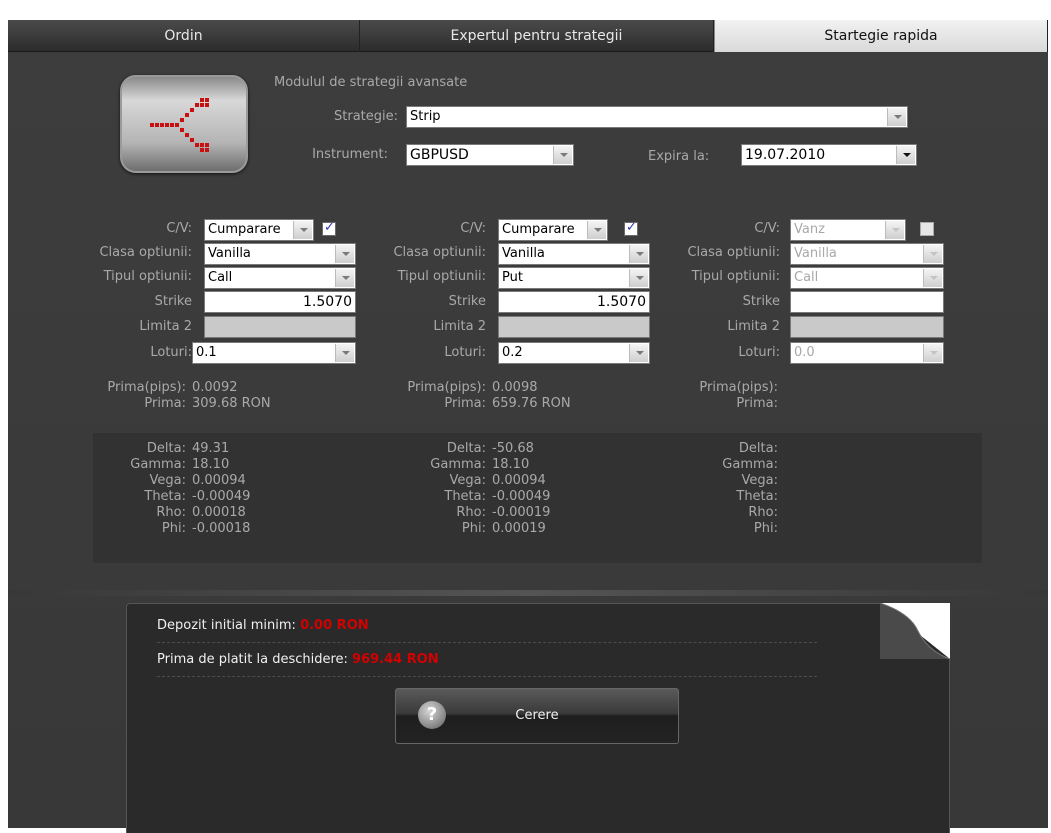  What do you see at coordinates (226, 625) in the screenshot?
I see `min-deposit-label: Depozit initial minim:` at bounding box center [226, 625].